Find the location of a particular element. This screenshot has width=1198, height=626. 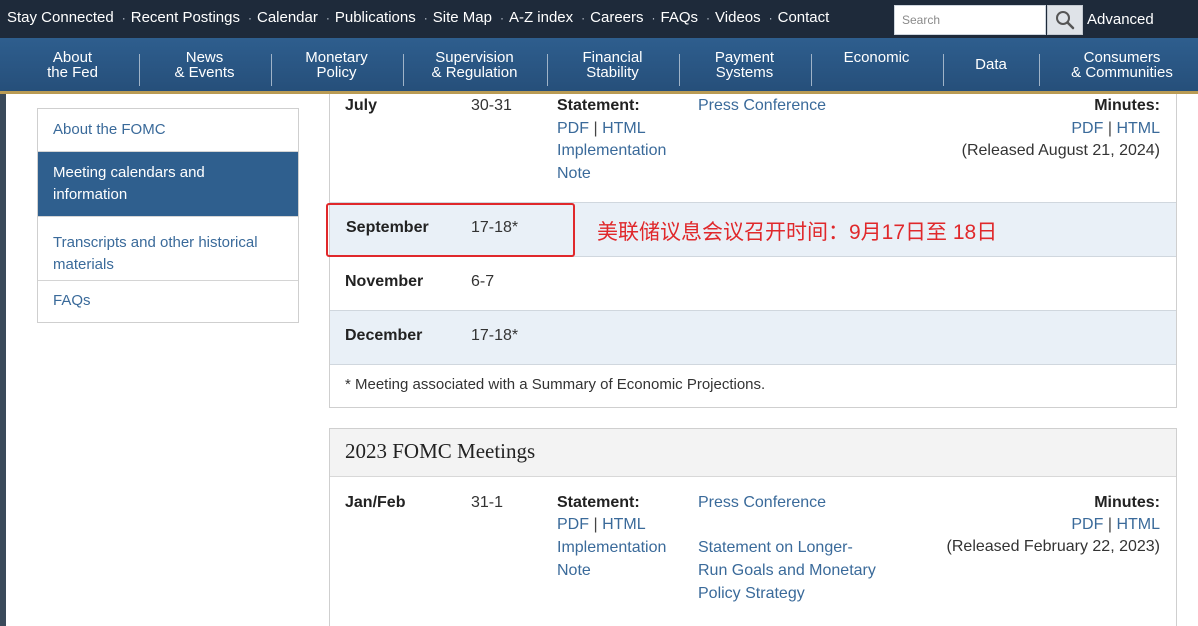

nav-label-line2: & Communities is located at coordinates (1122, 72).